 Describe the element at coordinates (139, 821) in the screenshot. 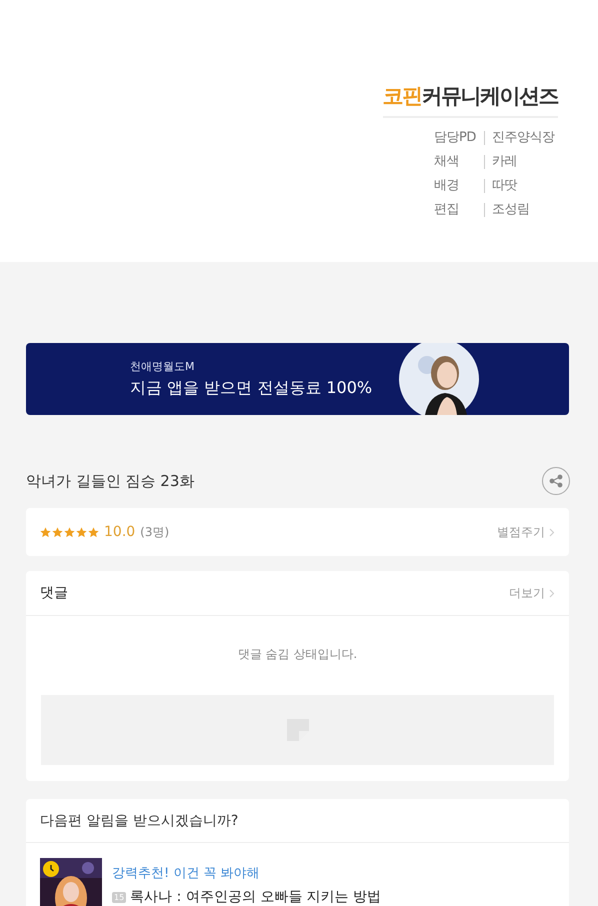

I see `notification-question: 다음편 알림을 받으시겠습니까?` at that location.